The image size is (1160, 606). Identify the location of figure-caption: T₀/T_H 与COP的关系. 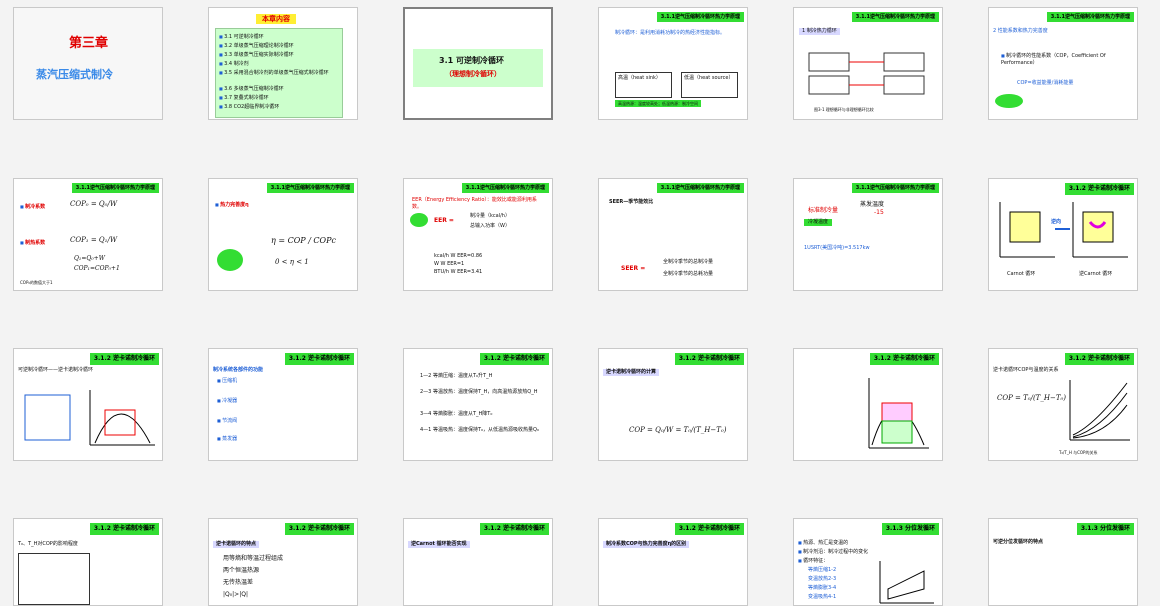
(1078, 452).